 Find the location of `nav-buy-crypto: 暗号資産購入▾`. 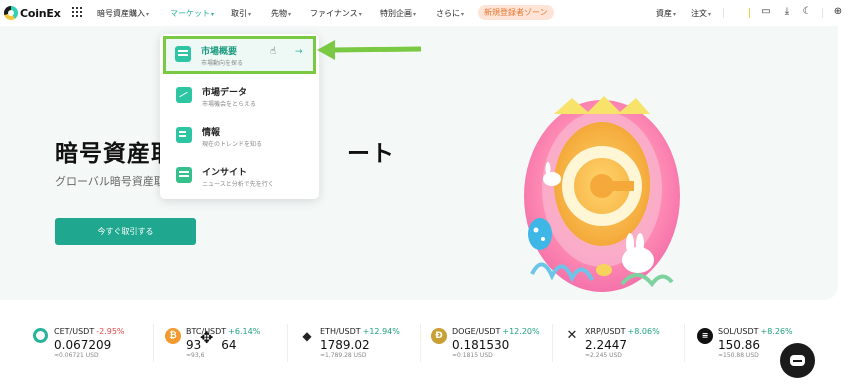

nav-buy-crypto: 暗号資産購入▾ is located at coordinates (123, 13).